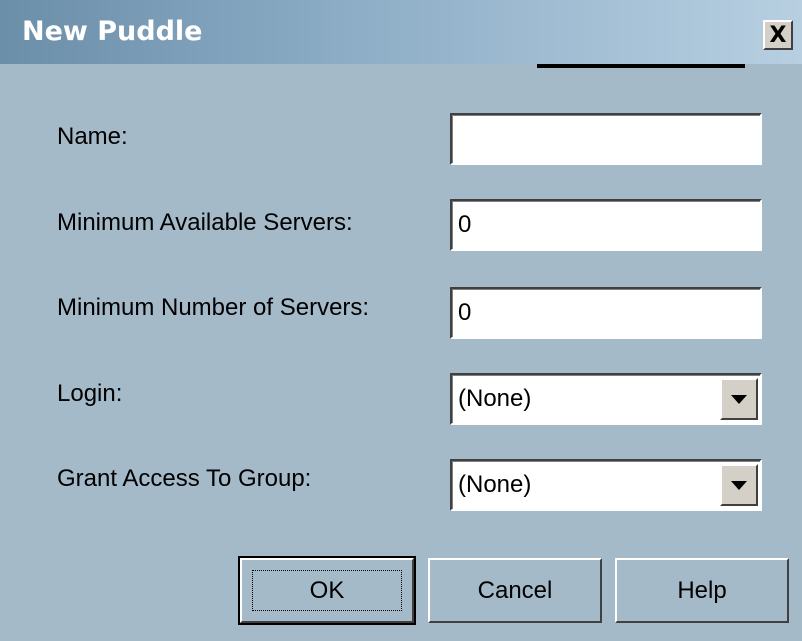 The width and height of the screenshot is (802, 641). Describe the element at coordinates (641, 66) in the screenshot. I see `header-divider` at that location.